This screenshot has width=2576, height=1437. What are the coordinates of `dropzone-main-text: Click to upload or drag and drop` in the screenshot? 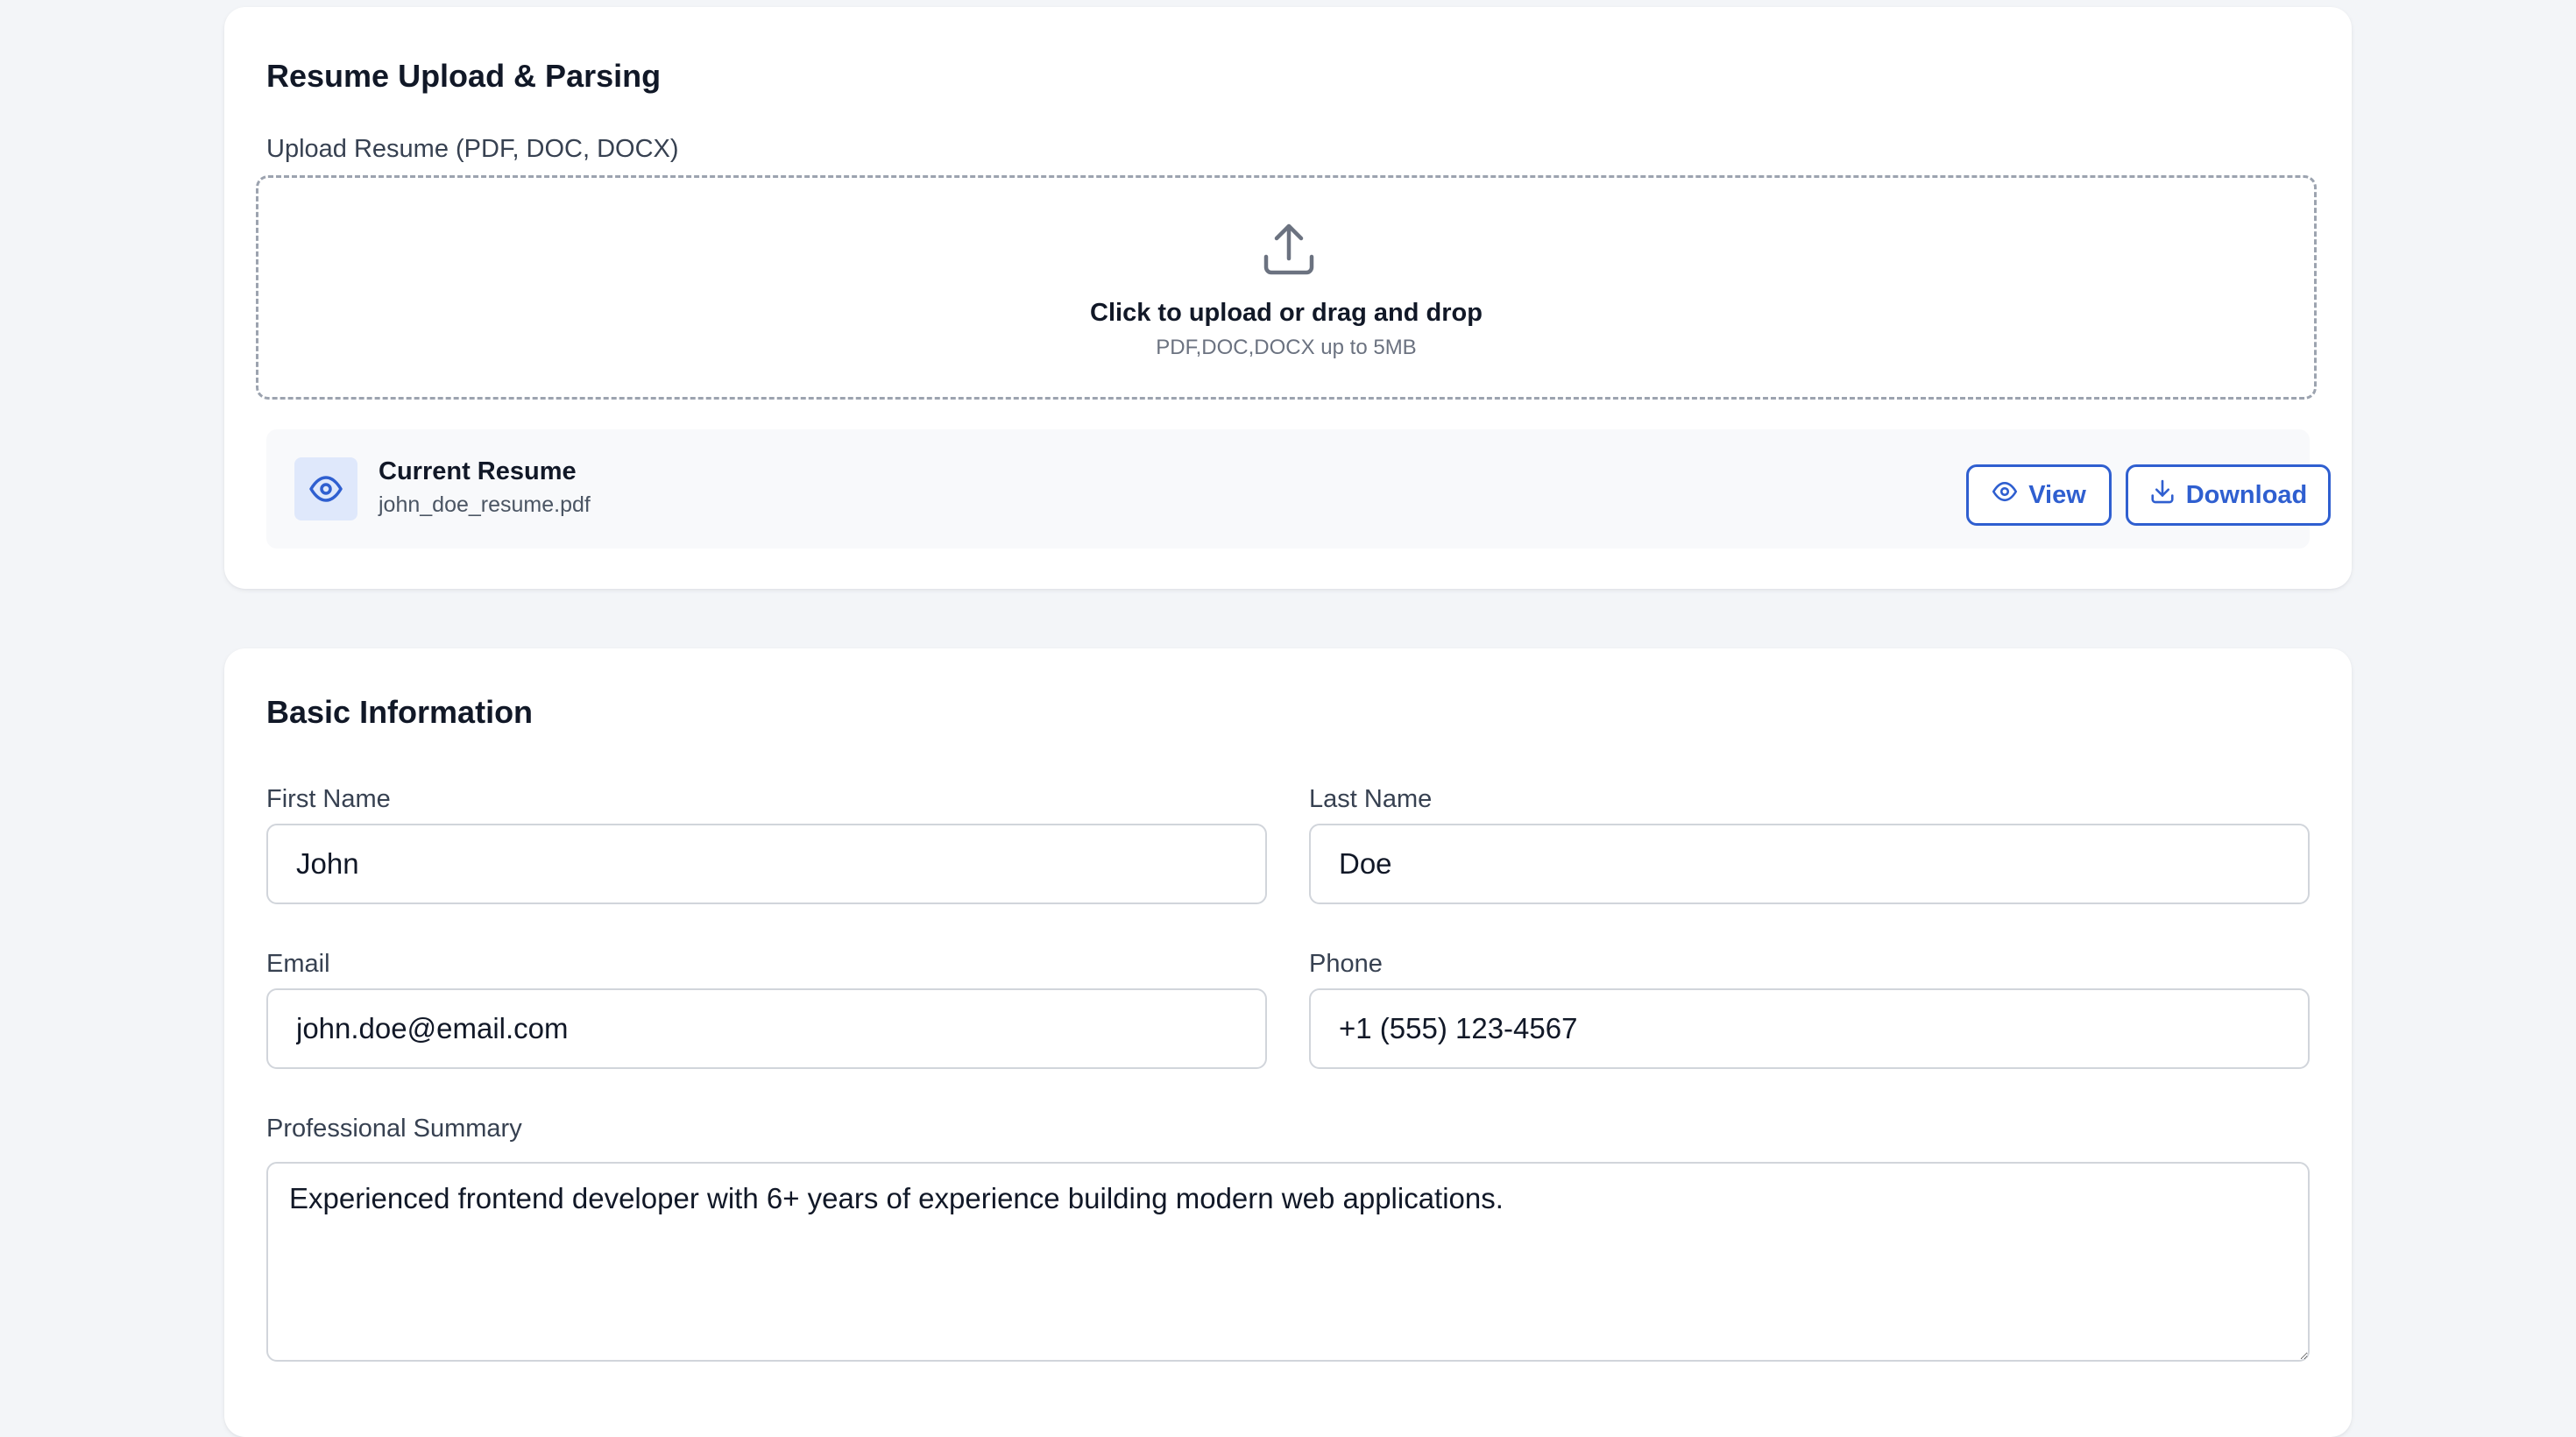 It's located at (1286, 313).